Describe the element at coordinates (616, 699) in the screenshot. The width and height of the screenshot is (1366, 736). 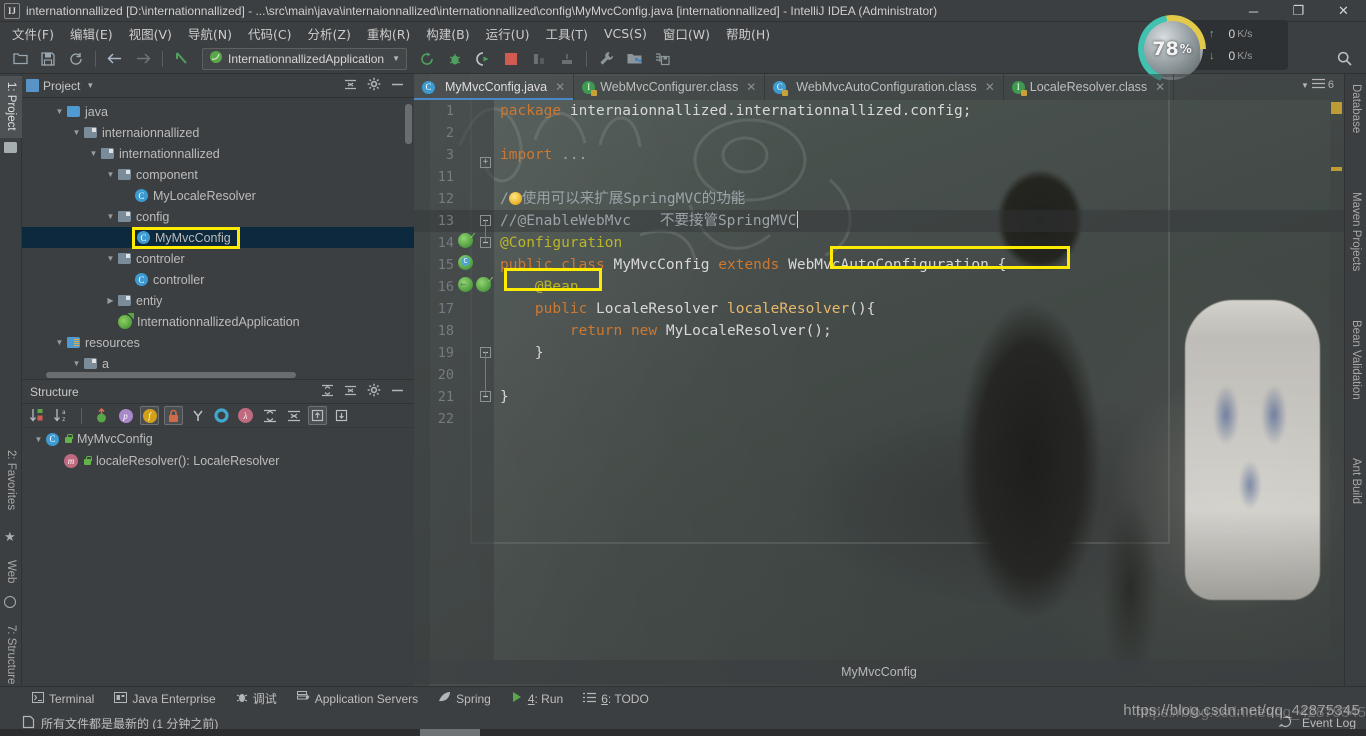
I see `toolwindow-todo: 6: TODO` at that location.